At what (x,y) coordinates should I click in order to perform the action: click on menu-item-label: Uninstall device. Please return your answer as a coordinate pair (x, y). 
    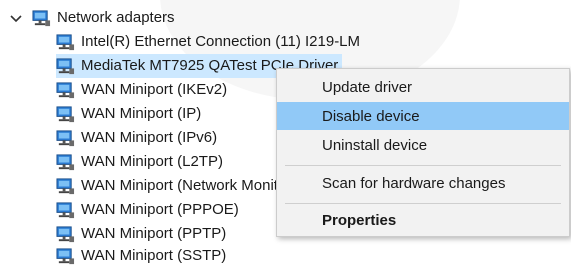
    Looking at the image, I should click on (375, 145).